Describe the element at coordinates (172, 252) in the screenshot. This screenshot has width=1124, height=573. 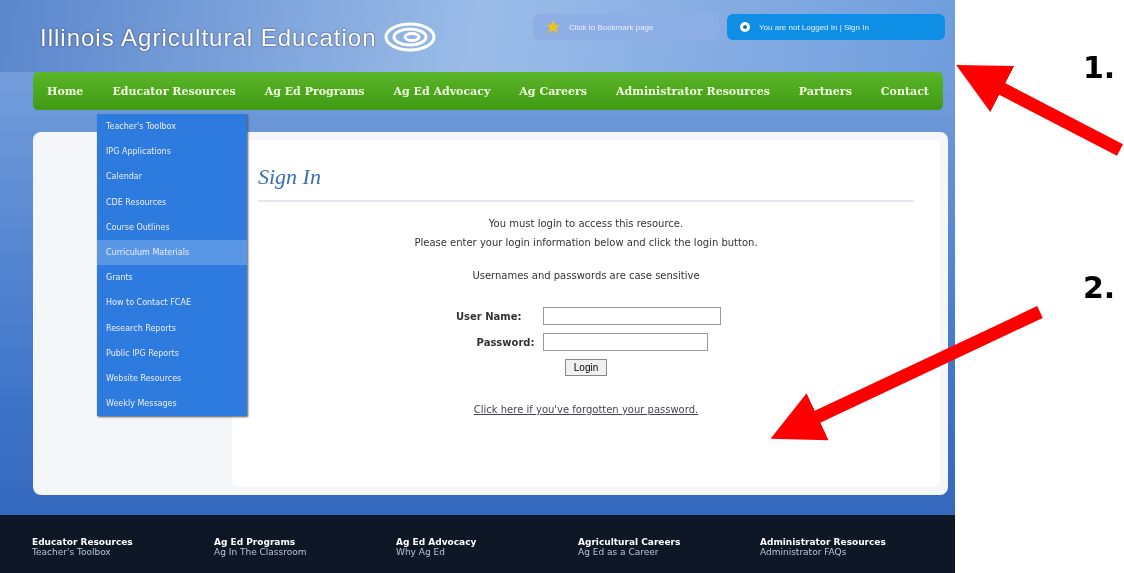
I see `menu-item: Curriculum Materials` at that location.